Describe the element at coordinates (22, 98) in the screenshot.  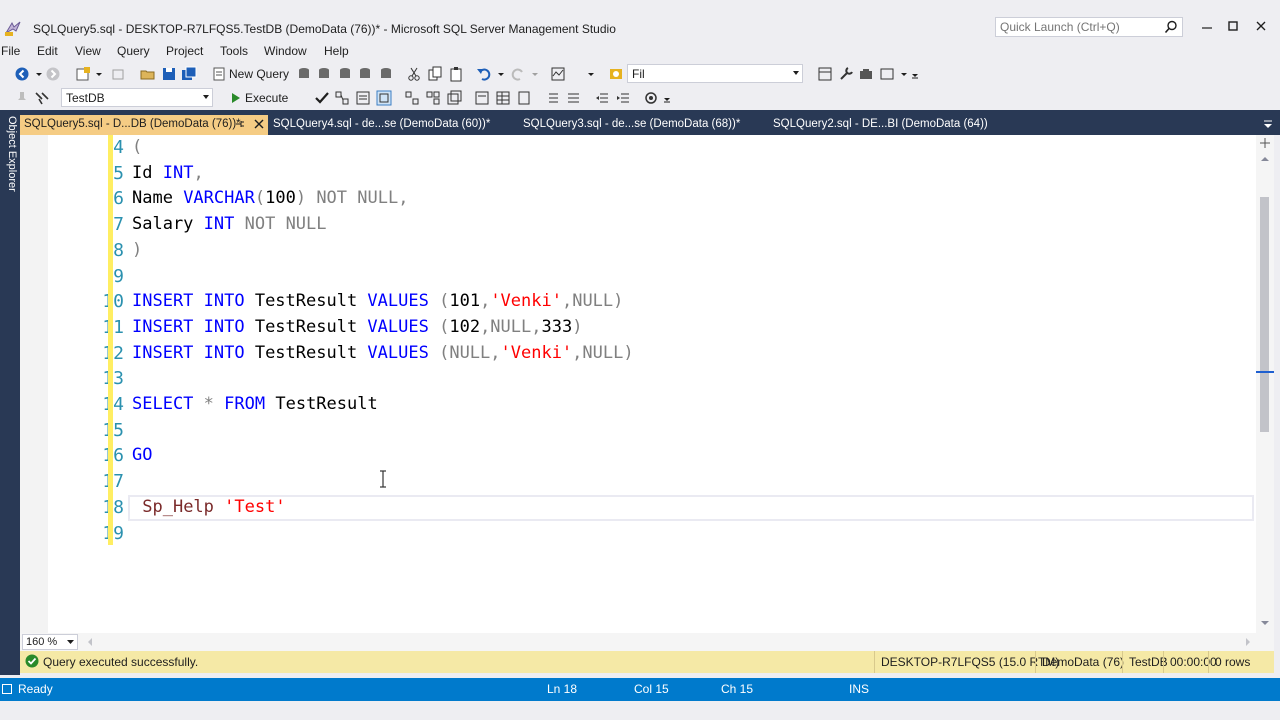
I see `pin-icon` at that location.